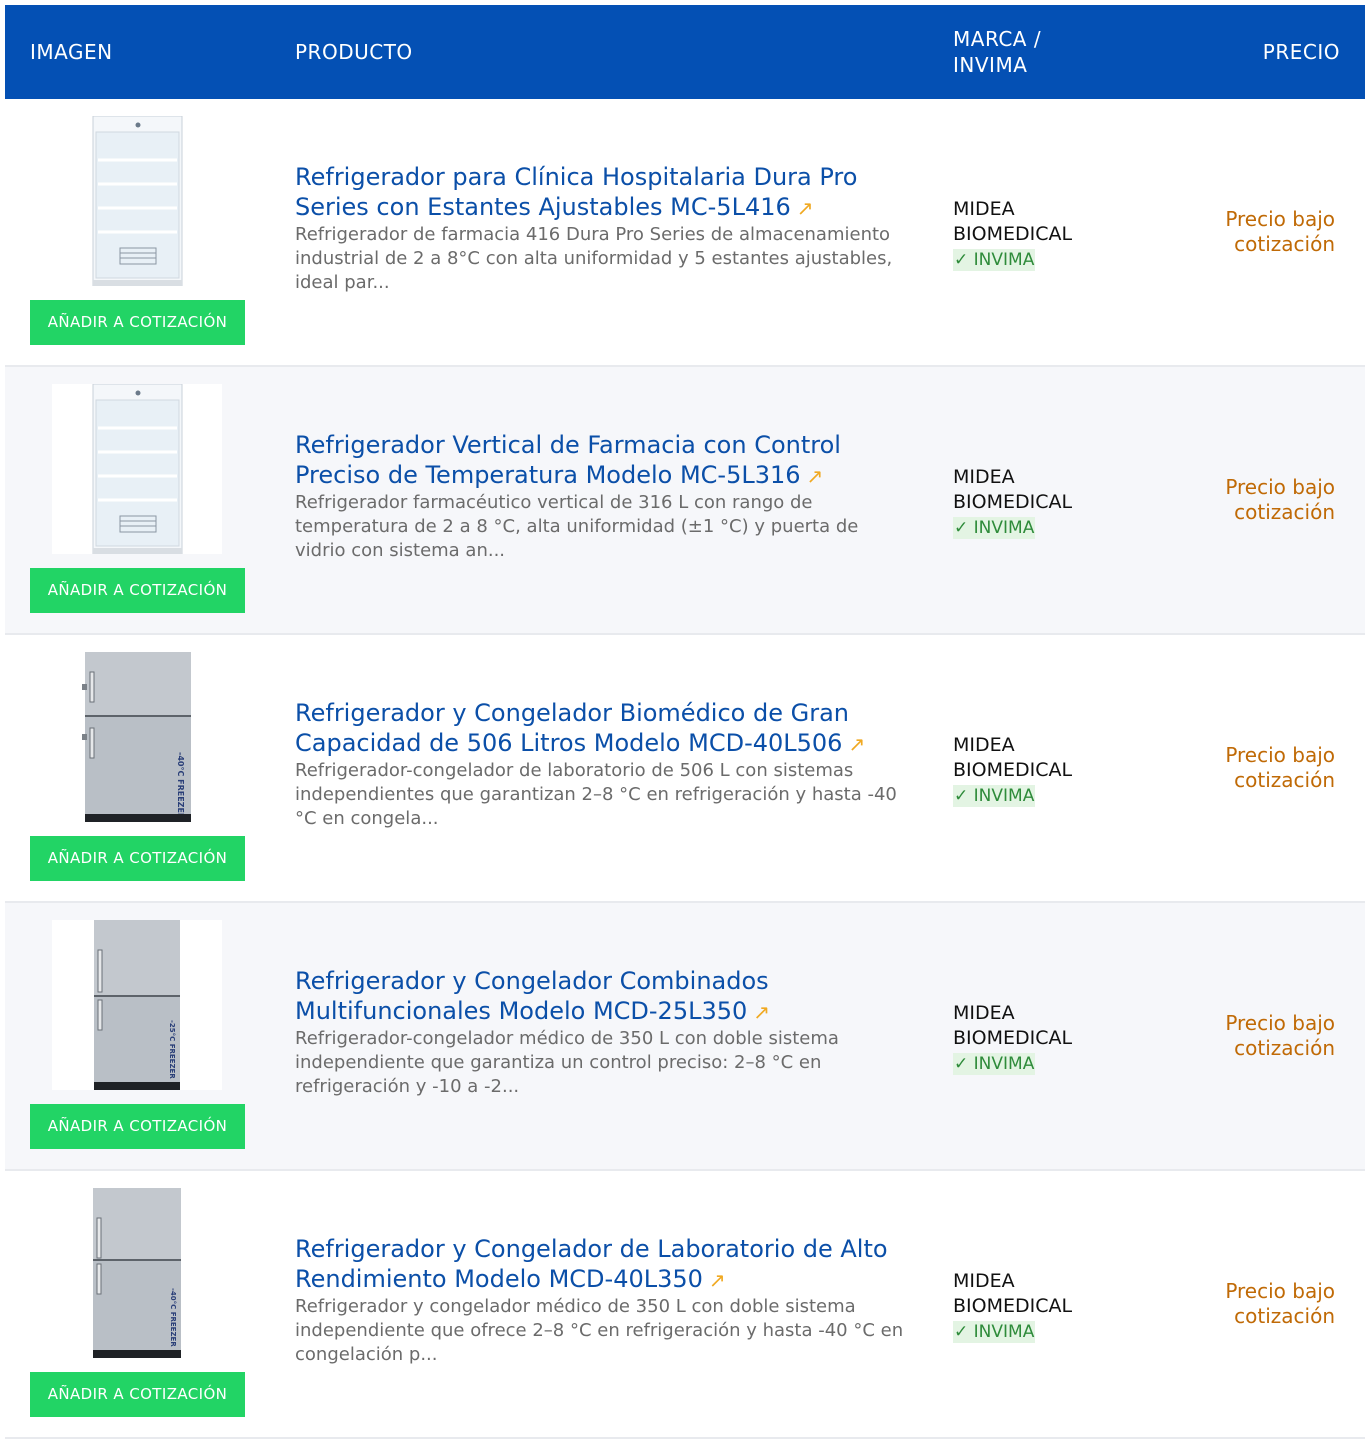 The width and height of the screenshot is (1366, 1439). I want to click on header-product: PRODUCTO, so click(354, 52).